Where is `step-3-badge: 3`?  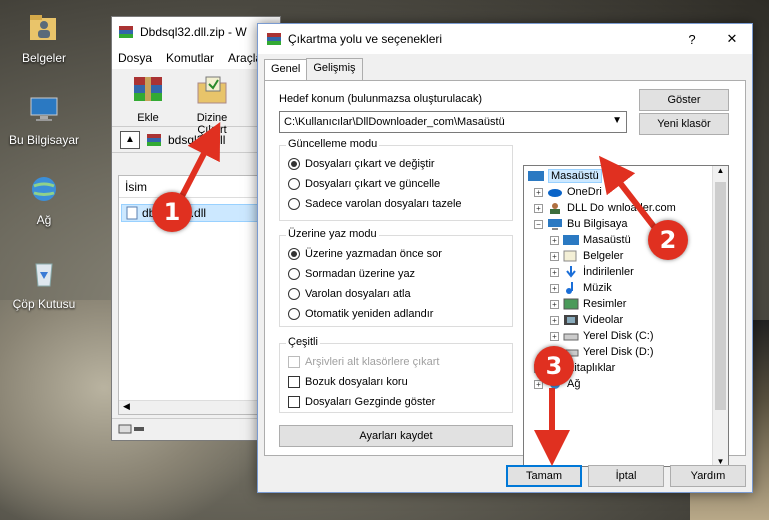
step-3-badge: 3 is located at coordinates (554, 366).